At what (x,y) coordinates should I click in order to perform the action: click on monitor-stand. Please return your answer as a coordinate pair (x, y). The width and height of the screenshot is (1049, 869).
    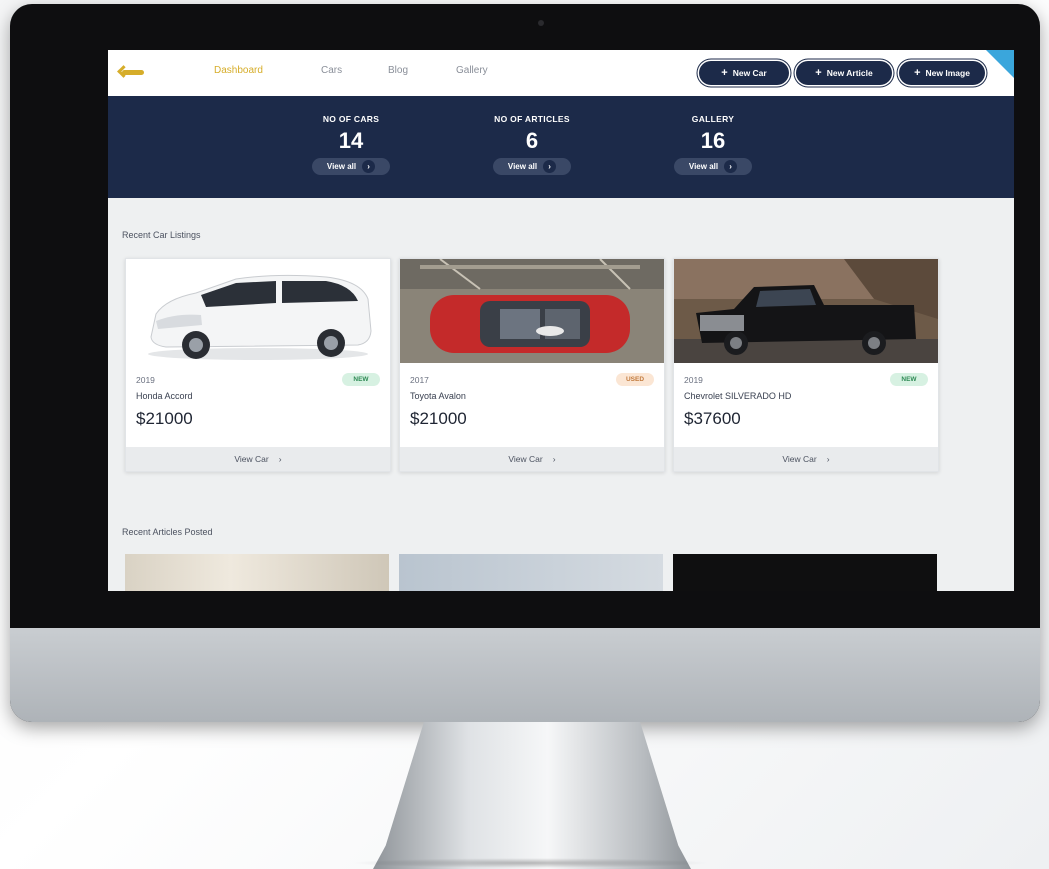
    Looking at the image, I should click on (532, 795).